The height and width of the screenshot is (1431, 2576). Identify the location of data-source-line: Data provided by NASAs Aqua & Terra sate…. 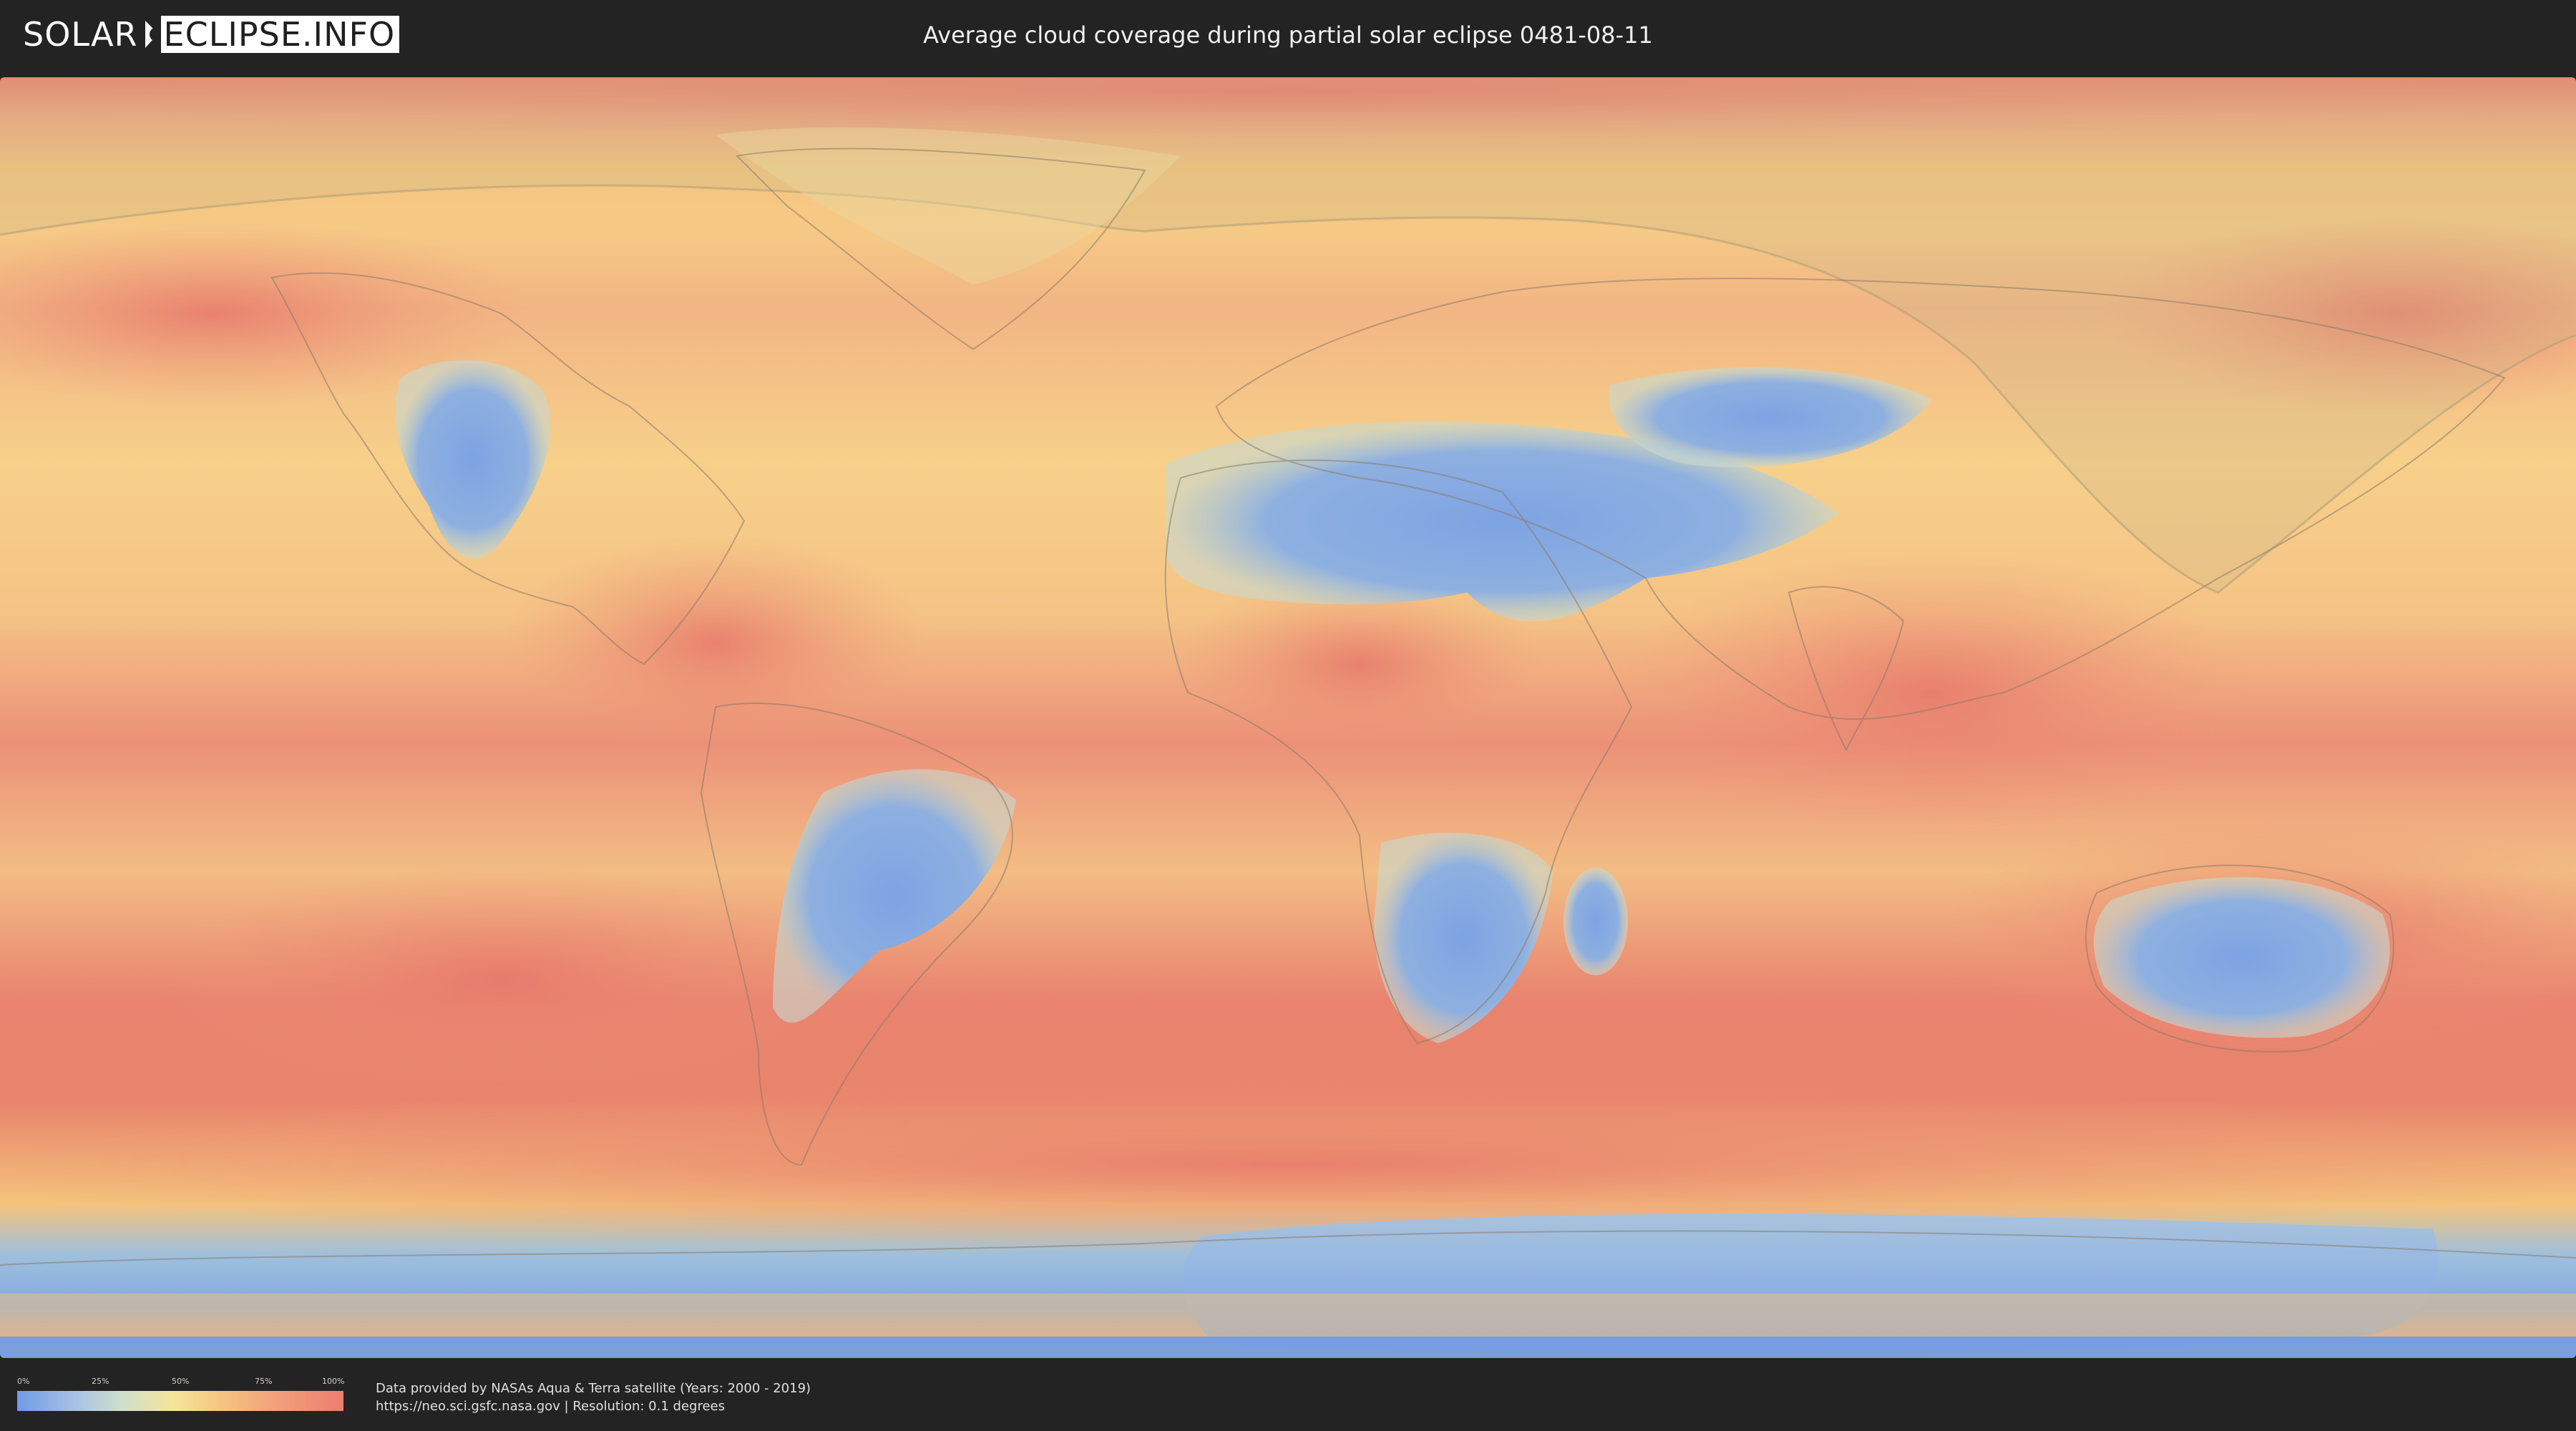
(593, 1388).